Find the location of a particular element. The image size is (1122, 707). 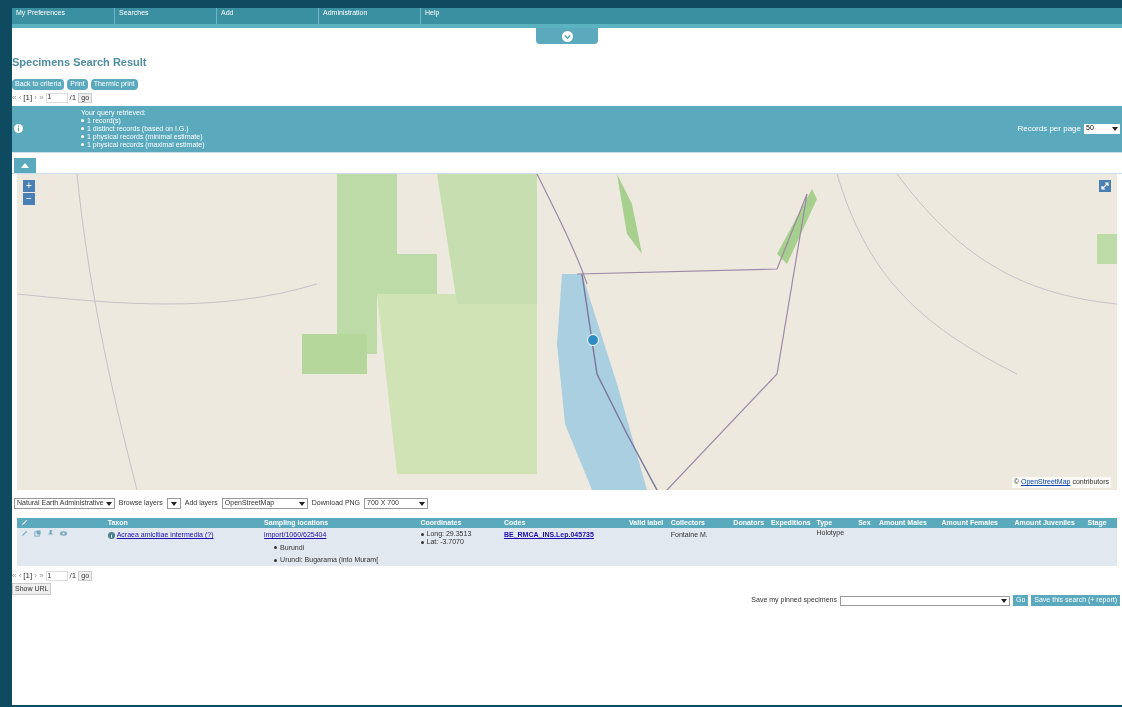

page-title: Specimens Search Result is located at coordinates (79, 62).